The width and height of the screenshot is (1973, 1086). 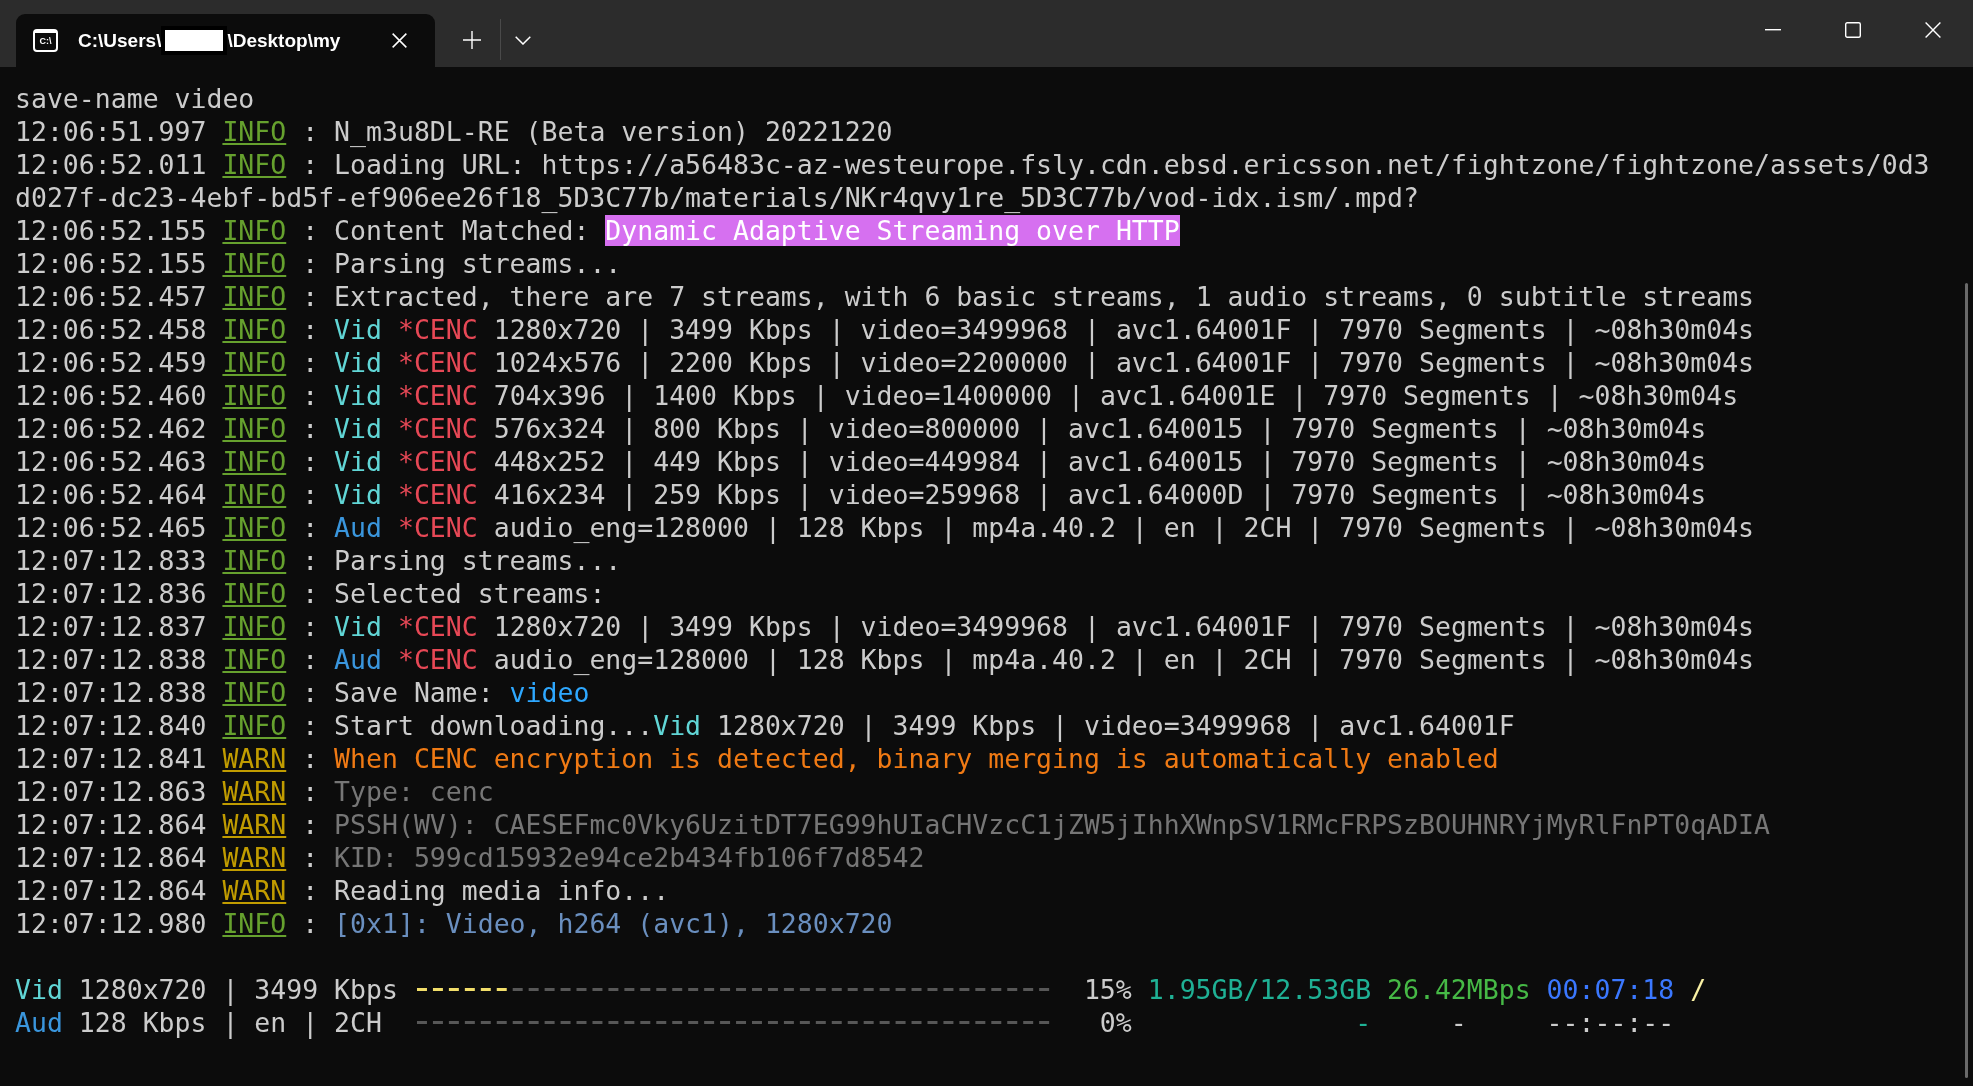 What do you see at coordinates (111, 164) in the screenshot?
I see `timestamp: 12:06:52.011` at bounding box center [111, 164].